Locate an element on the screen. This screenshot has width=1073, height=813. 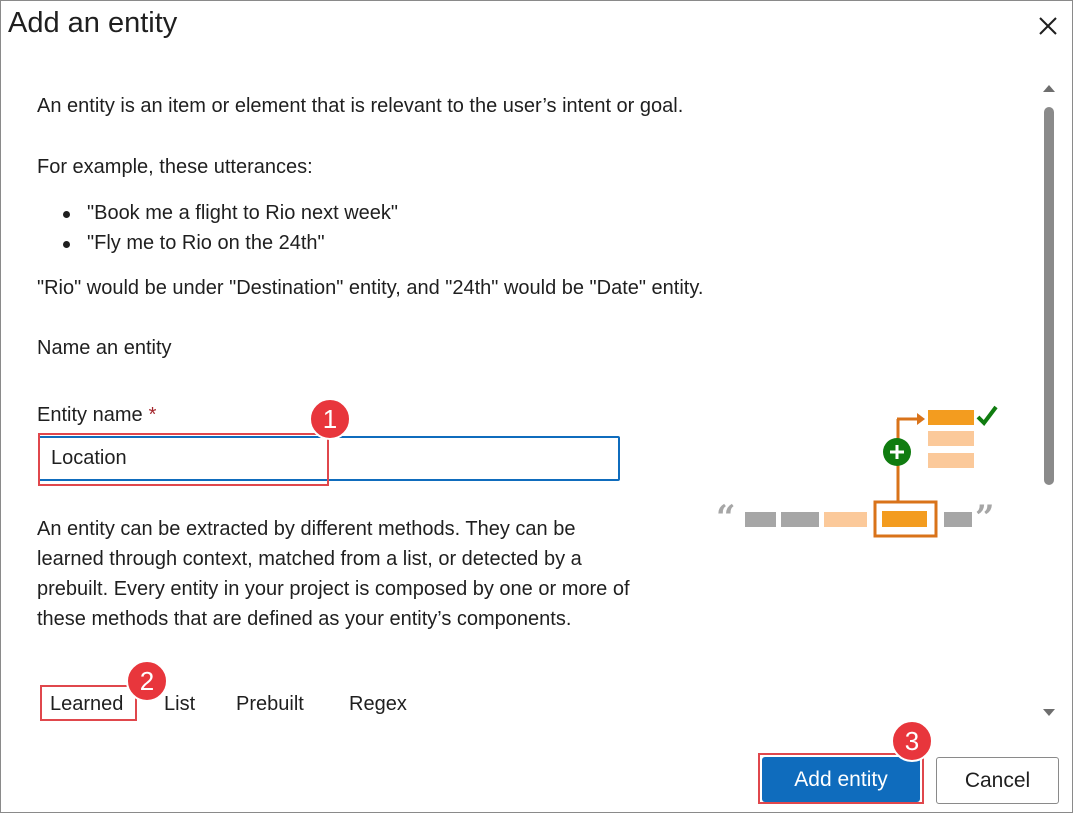
callout-badge-3: 3 is located at coordinates (912, 741).